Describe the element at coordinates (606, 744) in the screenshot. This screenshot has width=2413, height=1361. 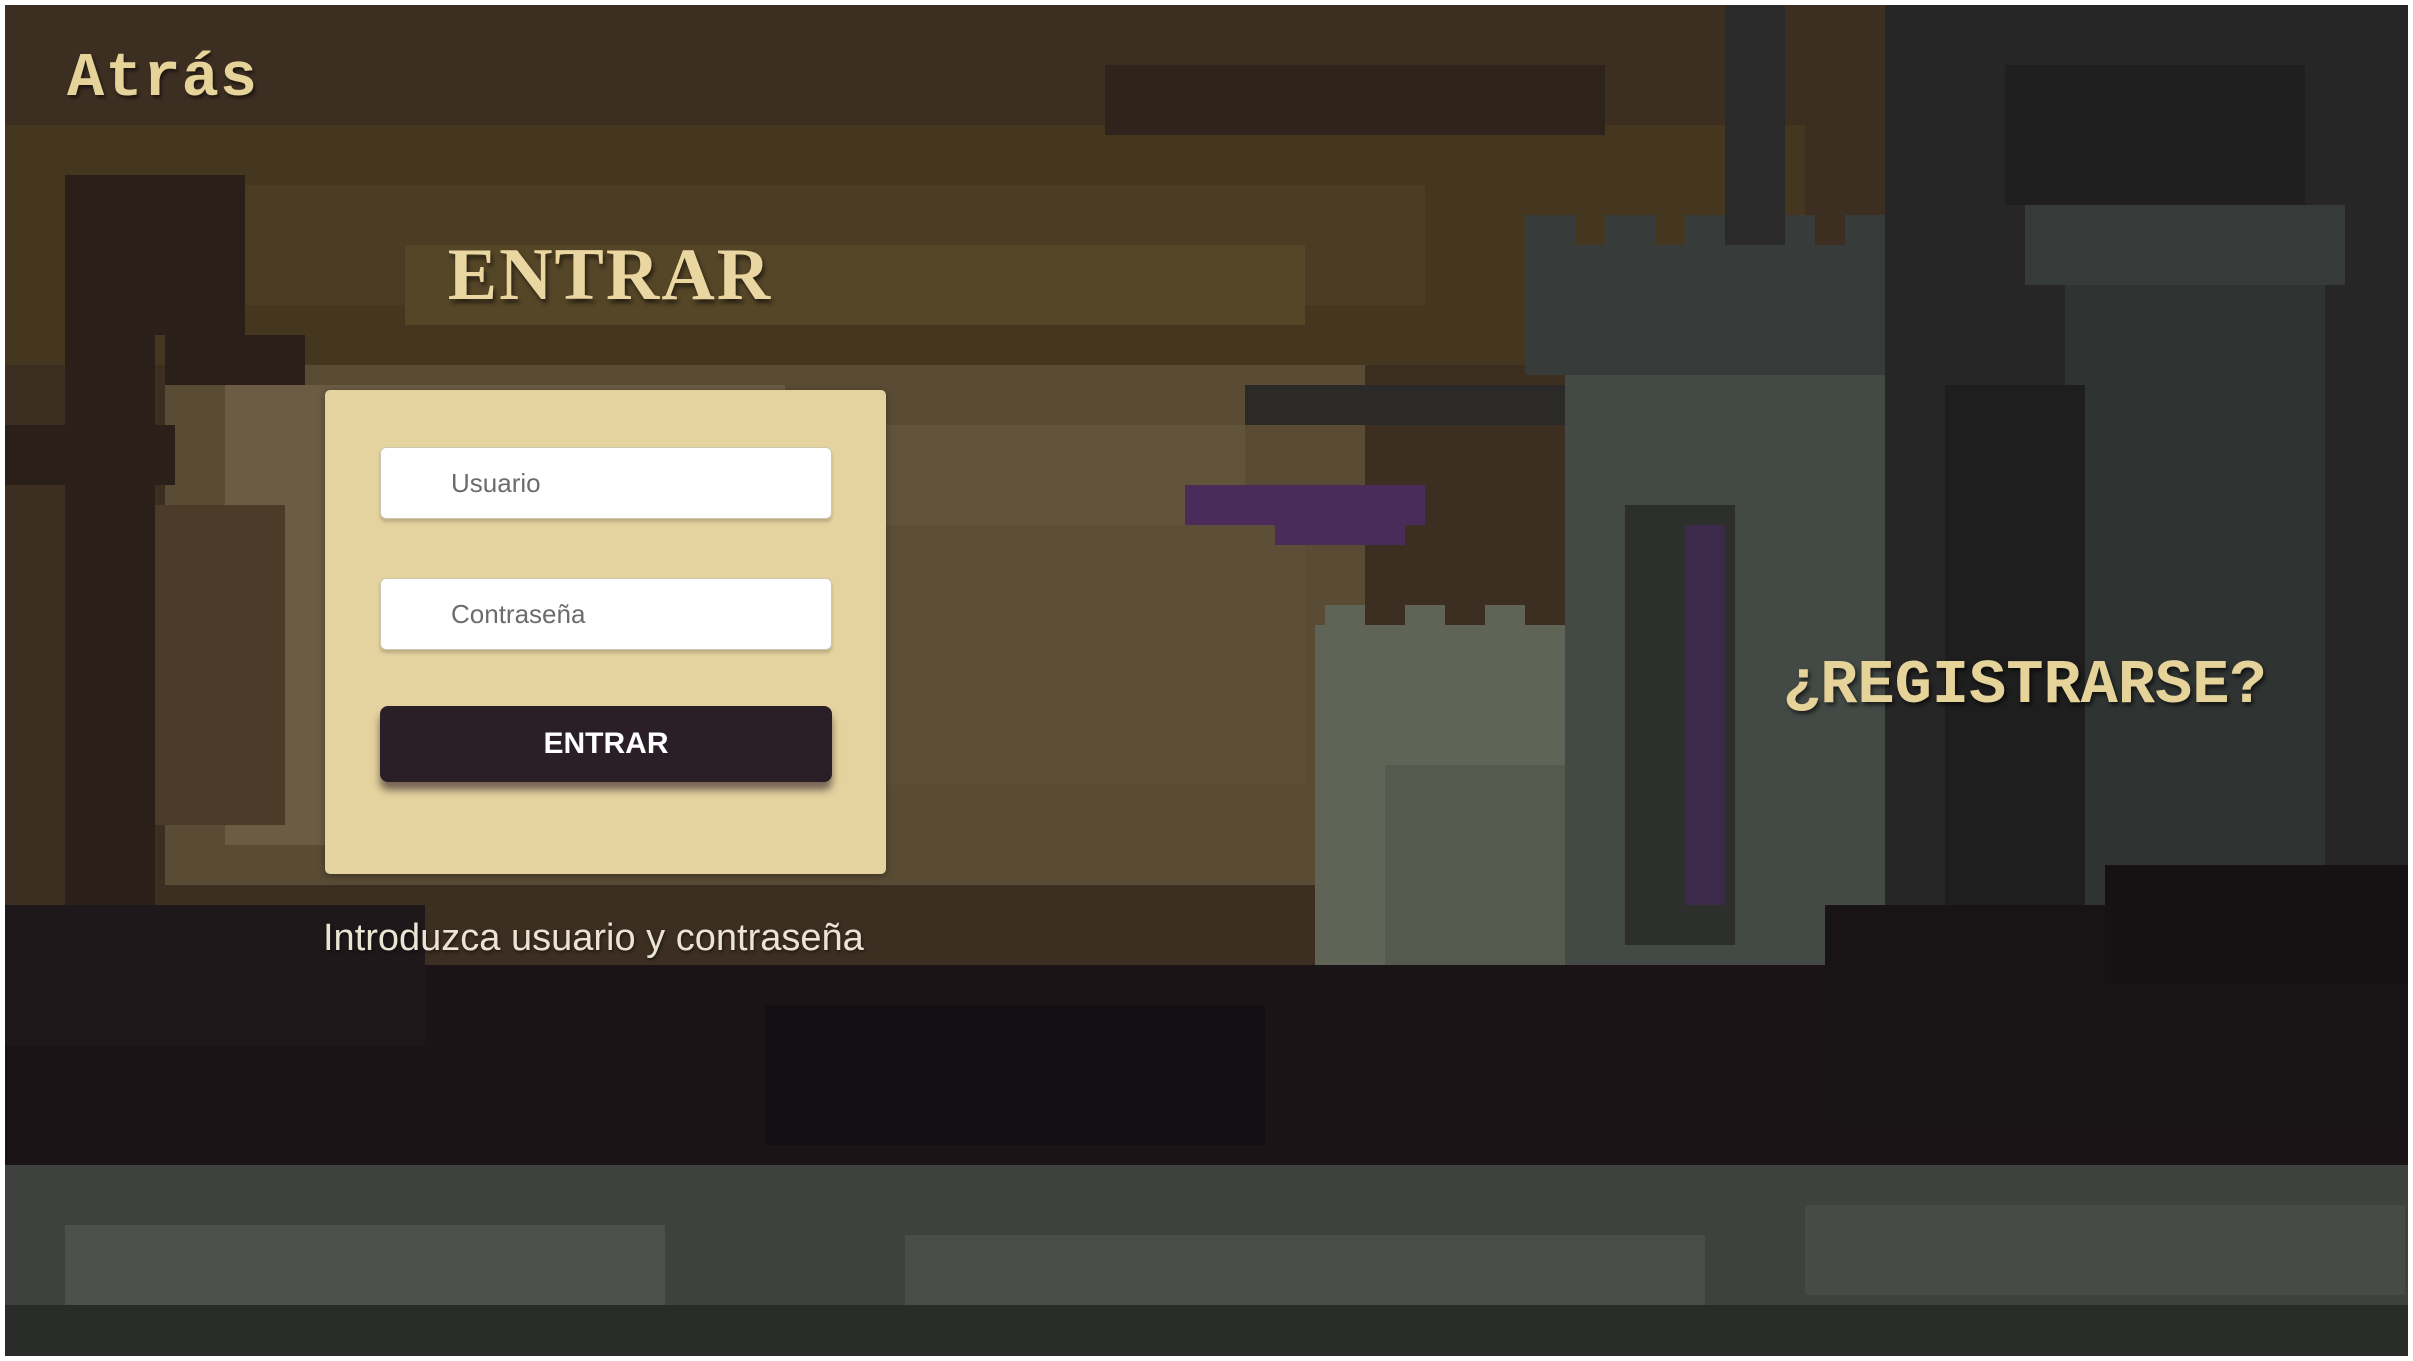
I see `login-submit-button: ENTRAR` at that location.